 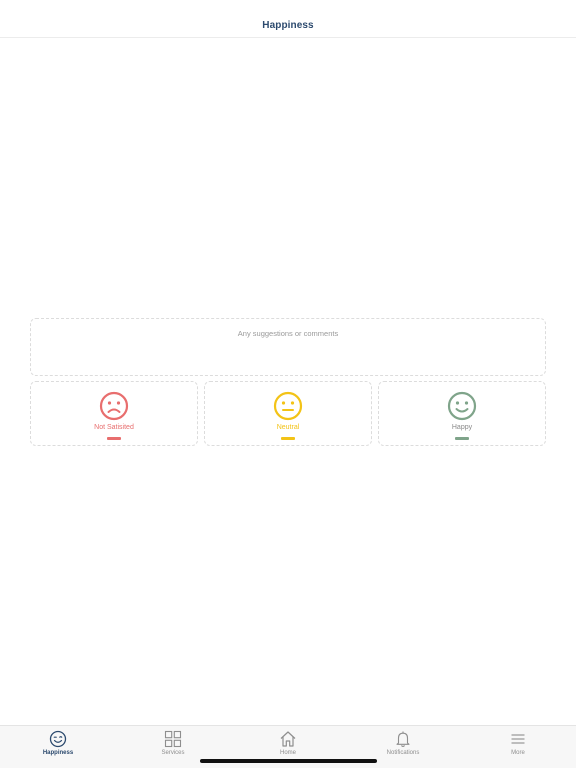 What do you see at coordinates (58, 753) in the screenshot?
I see `tab-label: Happiness` at bounding box center [58, 753].